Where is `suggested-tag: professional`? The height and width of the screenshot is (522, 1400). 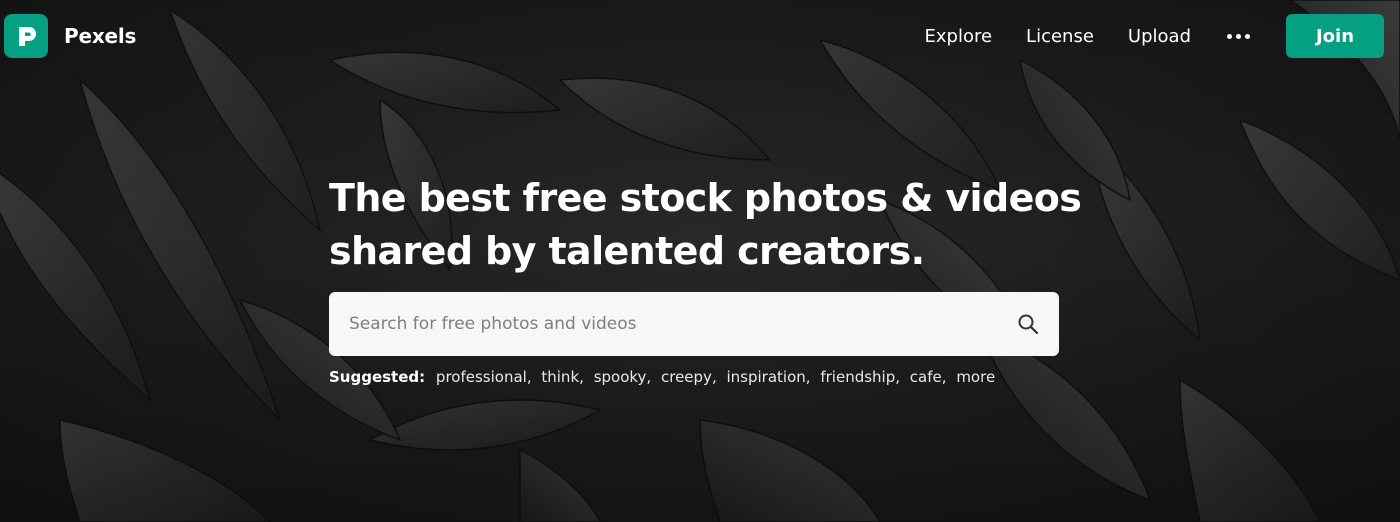 suggested-tag: professional is located at coordinates (481, 377).